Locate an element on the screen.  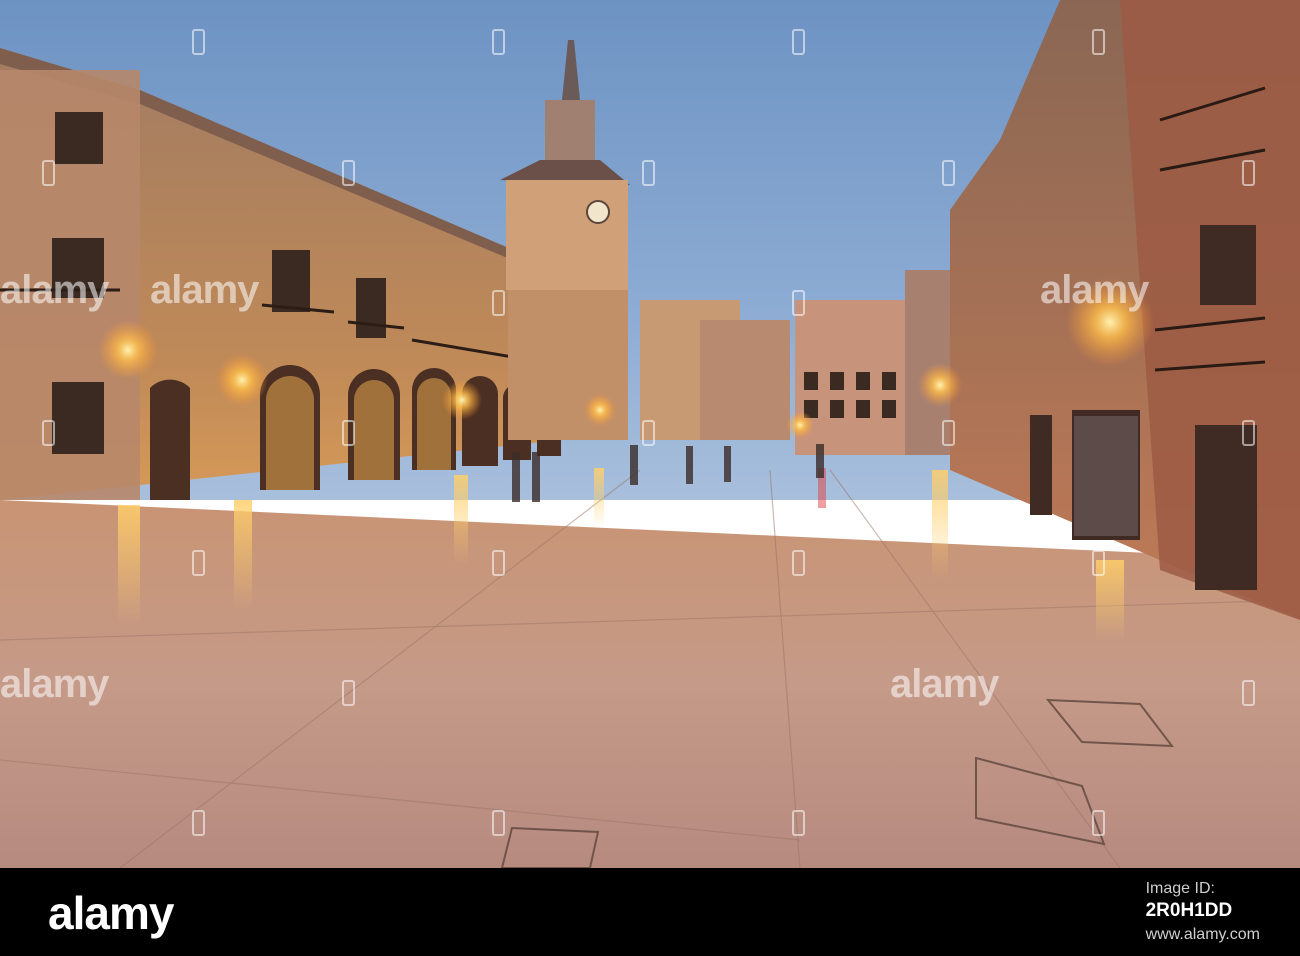
footer-bar: alamy Image ID: 2R0H1DD www.alamy.com is located at coordinates (650, 912).